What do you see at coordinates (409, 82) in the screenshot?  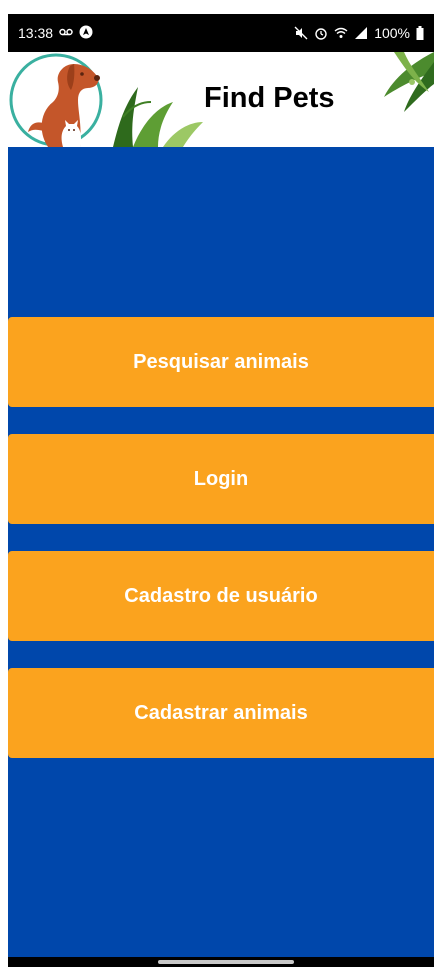 I see `leaves-decoration-right` at bounding box center [409, 82].